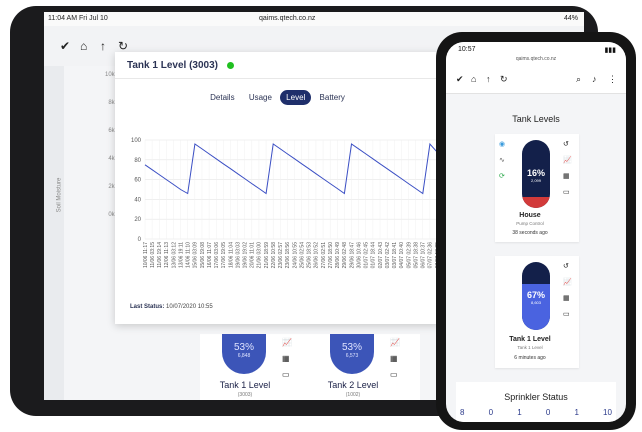  Describe the element at coordinates (594, 79) in the screenshot. I see `bell-icon: ♪` at that location.